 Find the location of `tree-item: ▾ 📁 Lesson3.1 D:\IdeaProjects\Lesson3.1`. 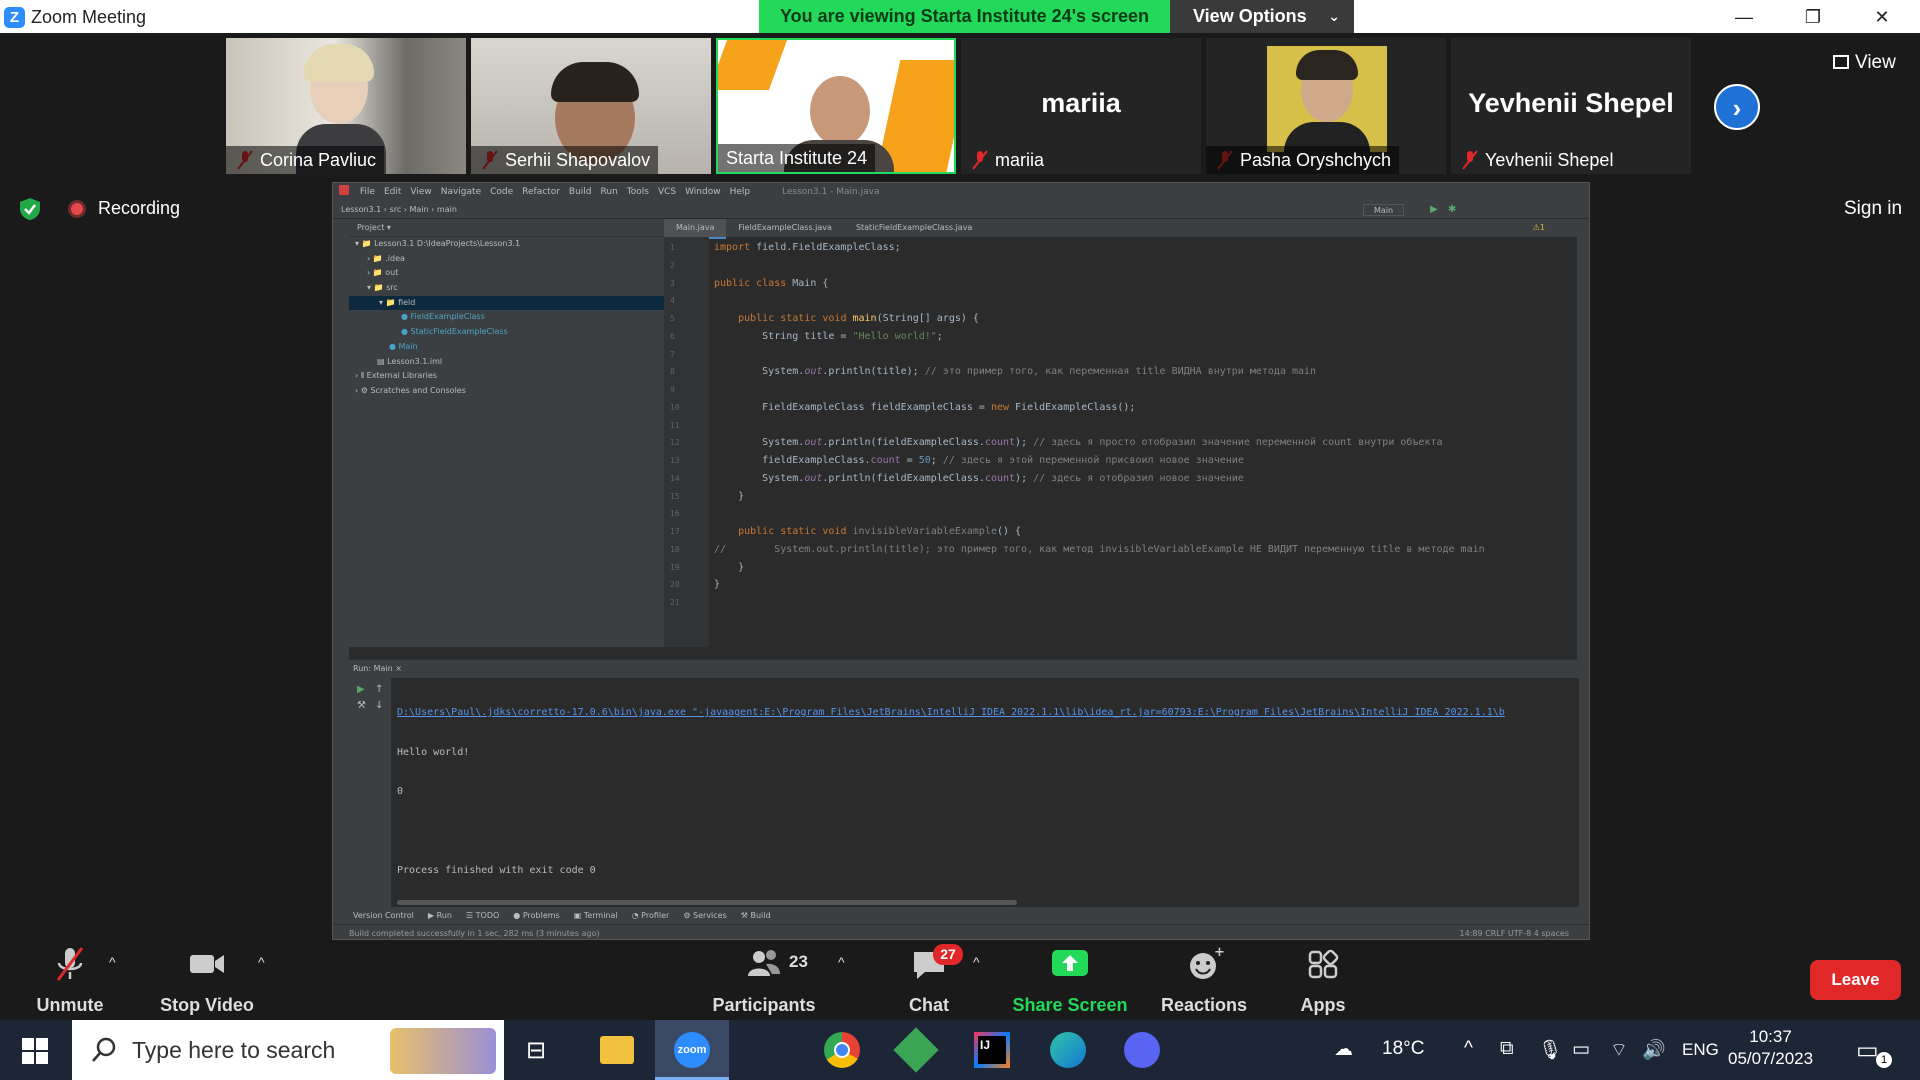

tree-item: ▾ 📁 Lesson3.1 D:\IdeaProjects\Lesson3.1 is located at coordinates (506, 244).